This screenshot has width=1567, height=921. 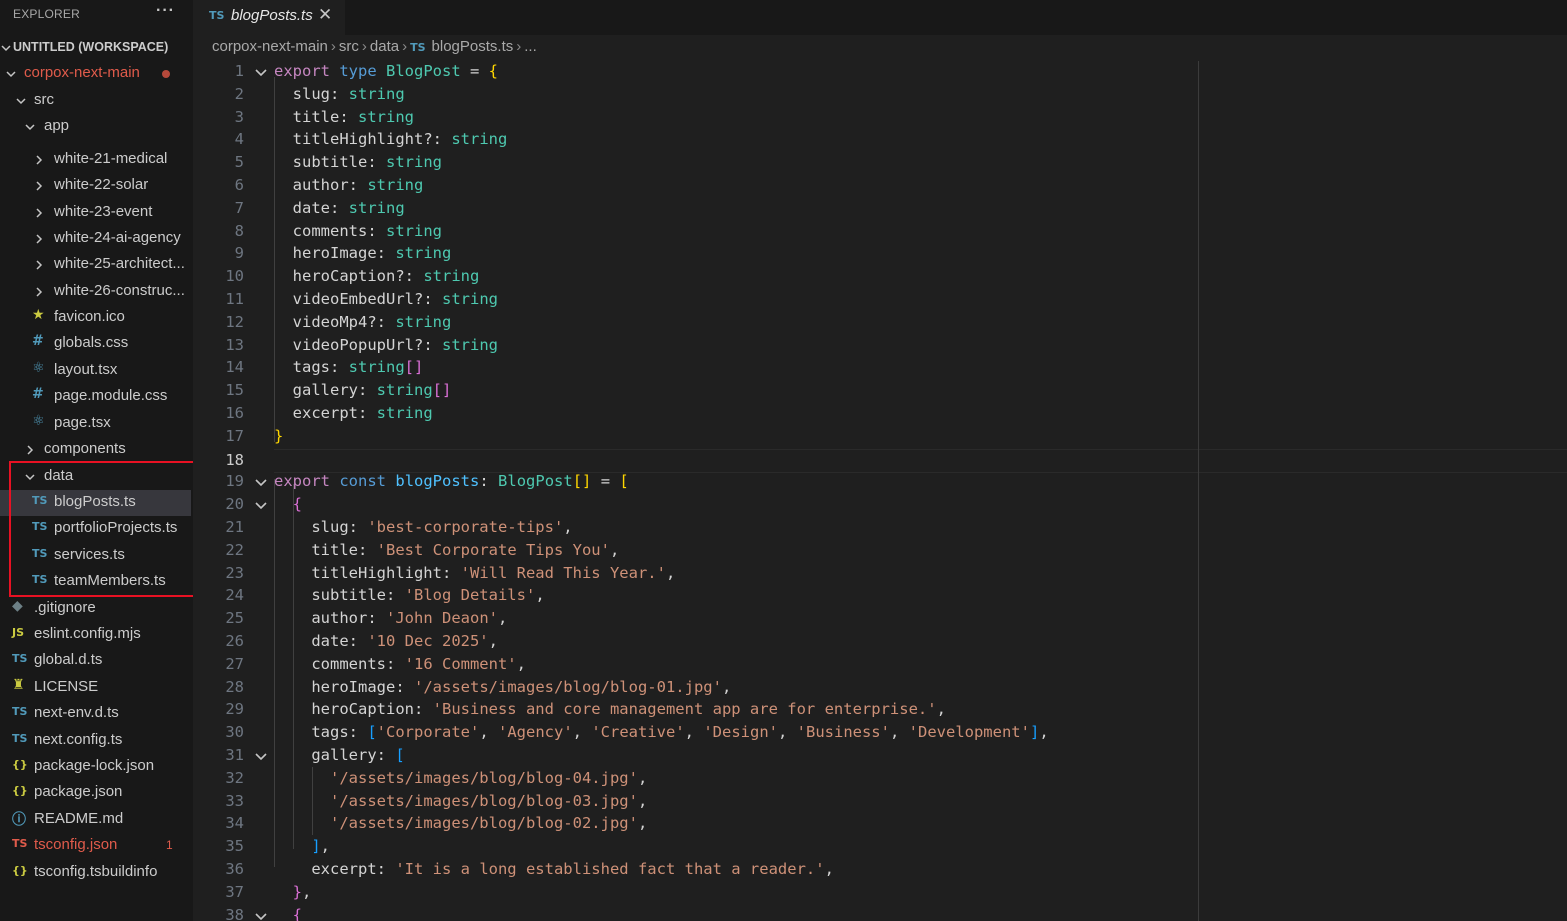 I want to click on code-line: 14 tags: string[], so click(x=880, y=368).